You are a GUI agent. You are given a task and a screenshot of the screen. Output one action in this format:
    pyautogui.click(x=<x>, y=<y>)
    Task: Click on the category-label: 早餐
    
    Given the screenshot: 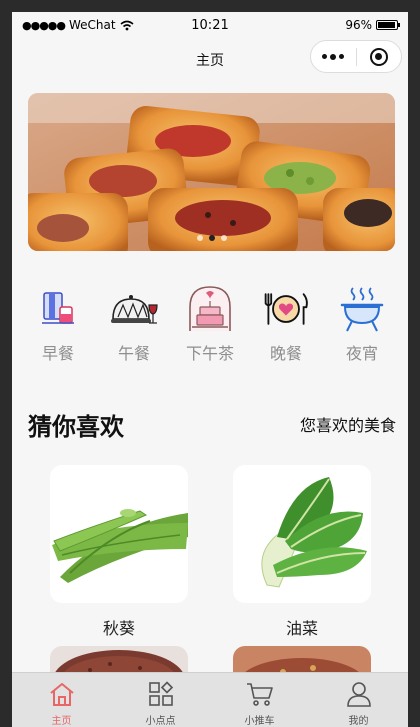 What is the action you would take?
    pyautogui.click(x=57, y=353)
    